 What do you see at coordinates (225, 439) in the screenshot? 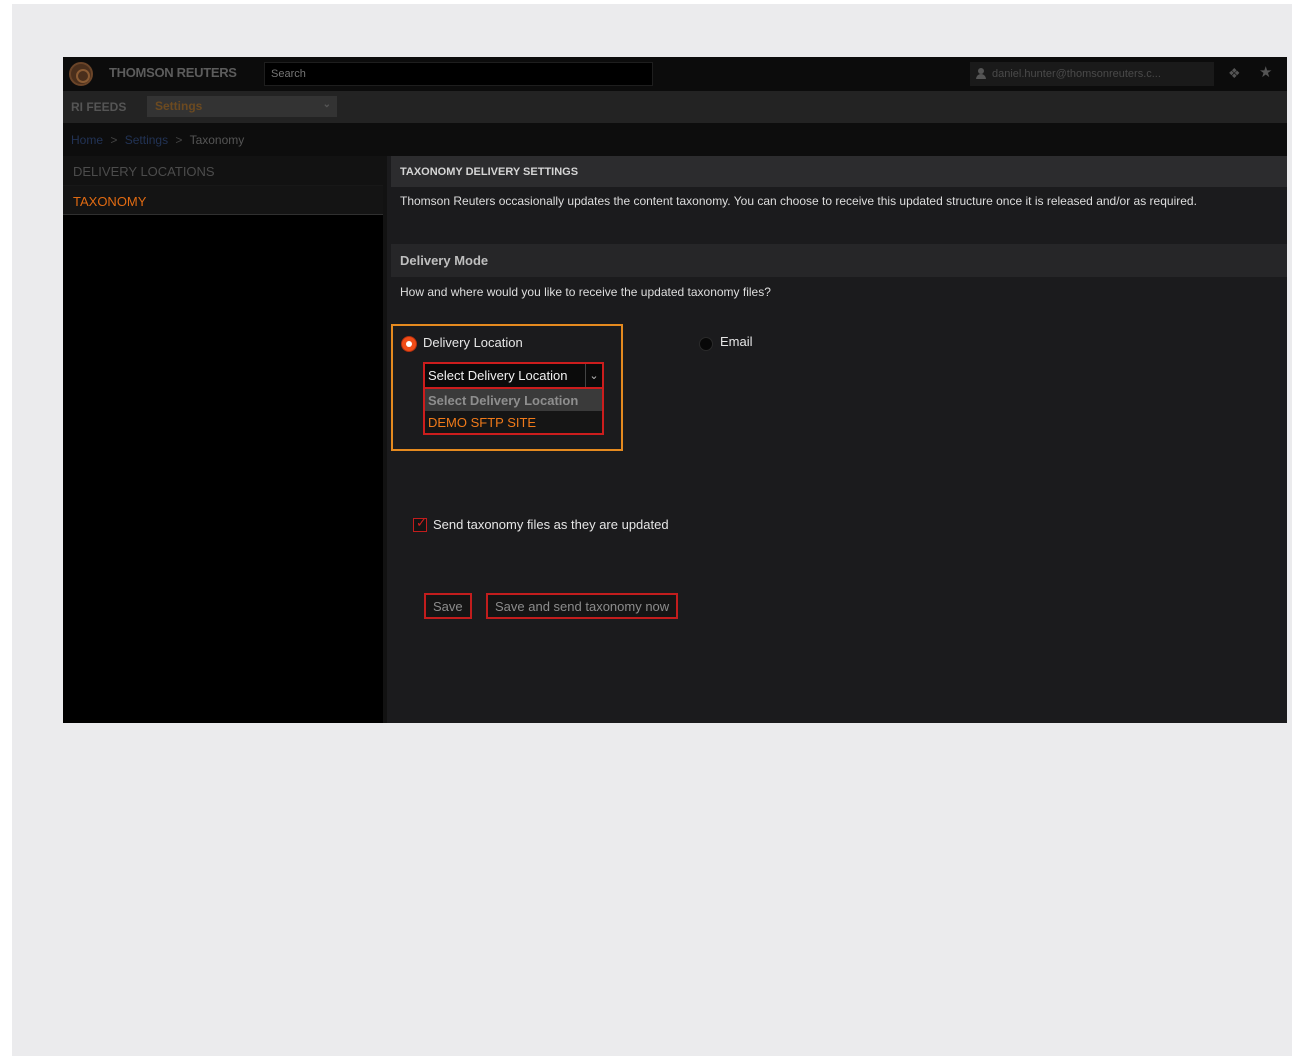
I see `sidebar: DELIVERY LOCATIONS TAXONOMY` at bounding box center [225, 439].